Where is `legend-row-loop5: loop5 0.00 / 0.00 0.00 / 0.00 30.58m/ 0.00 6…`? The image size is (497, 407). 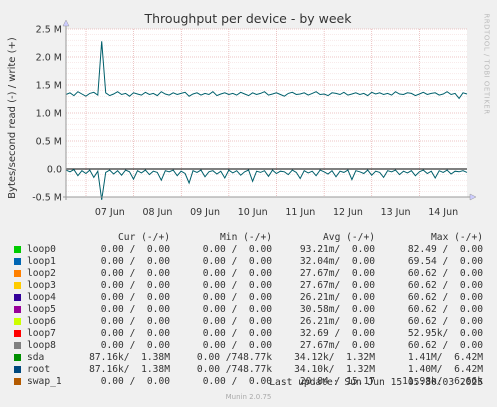 legend-row-loop5: loop5 0.00 / 0.00 0.00 / 0.00 30.58m/ 0.00 6… is located at coordinates (248, 310).